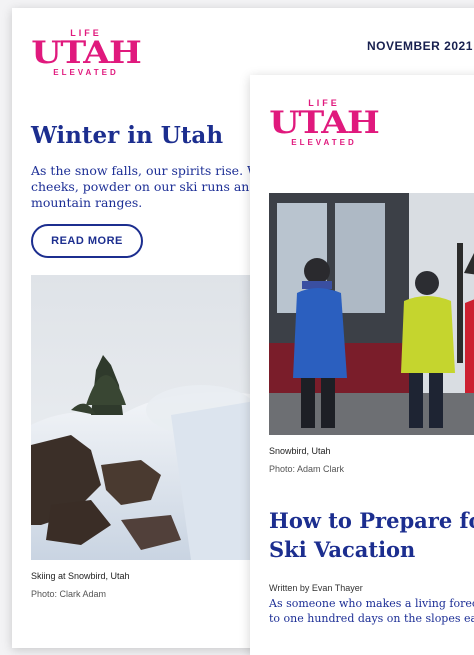 The width and height of the screenshot is (474, 655). I want to click on newsletter-photo-caption: Skiing at Snowbird, Utah, so click(80, 576).